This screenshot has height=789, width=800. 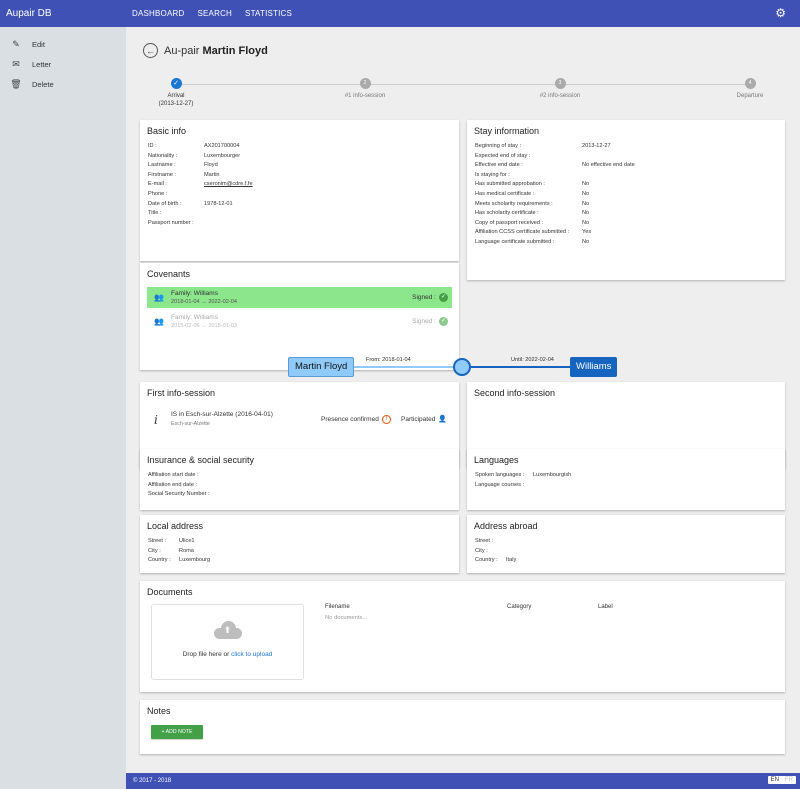 What do you see at coordinates (532, 222) in the screenshot?
I see `info-row: Copy of passport received : No` at bounding box center [532, 222].